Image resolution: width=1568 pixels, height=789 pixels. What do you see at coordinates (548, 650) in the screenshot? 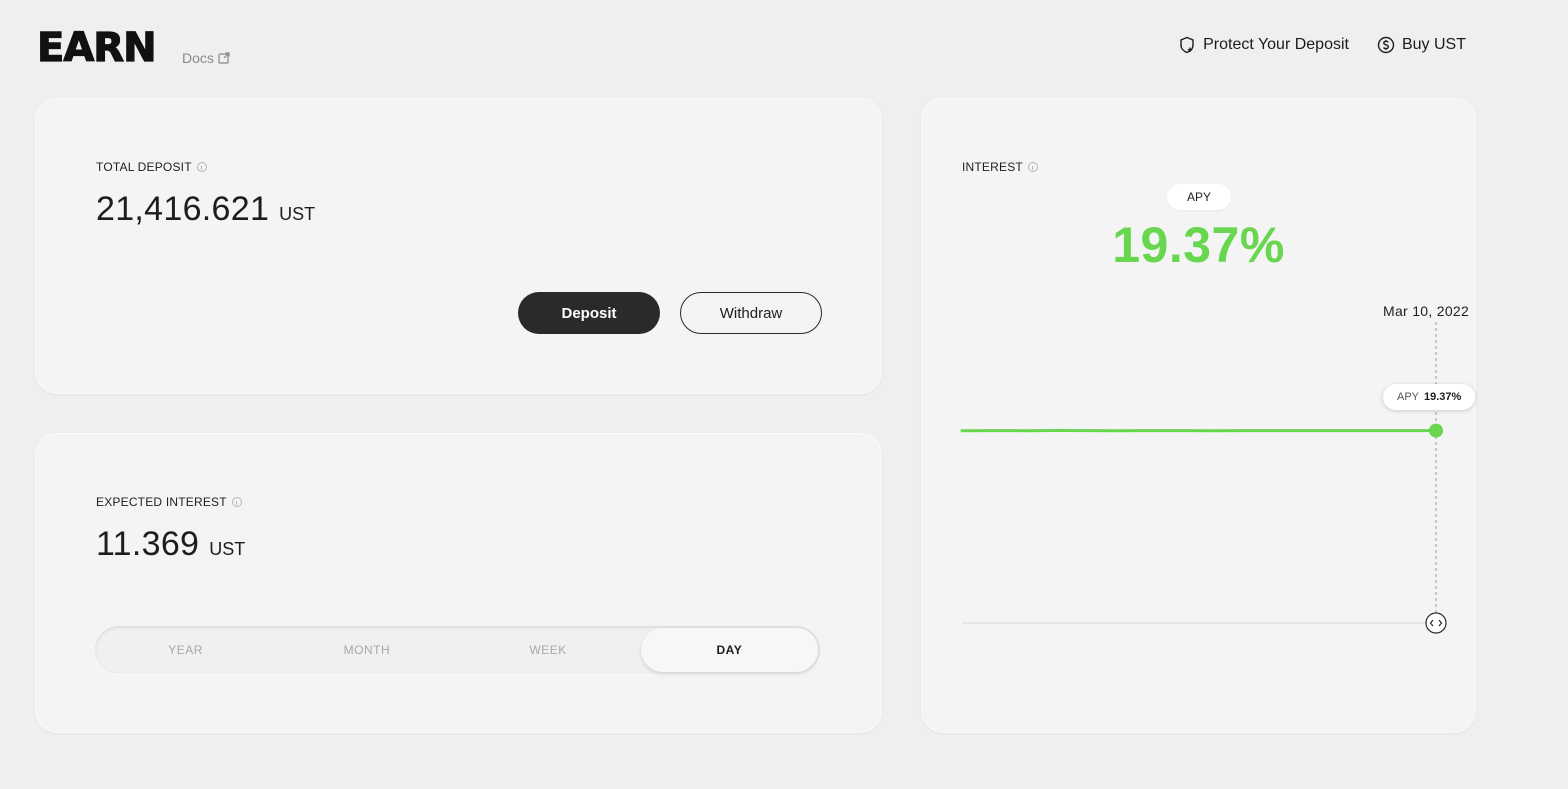
I see `tab-week: WEEK` at bounding box center [548, 650].